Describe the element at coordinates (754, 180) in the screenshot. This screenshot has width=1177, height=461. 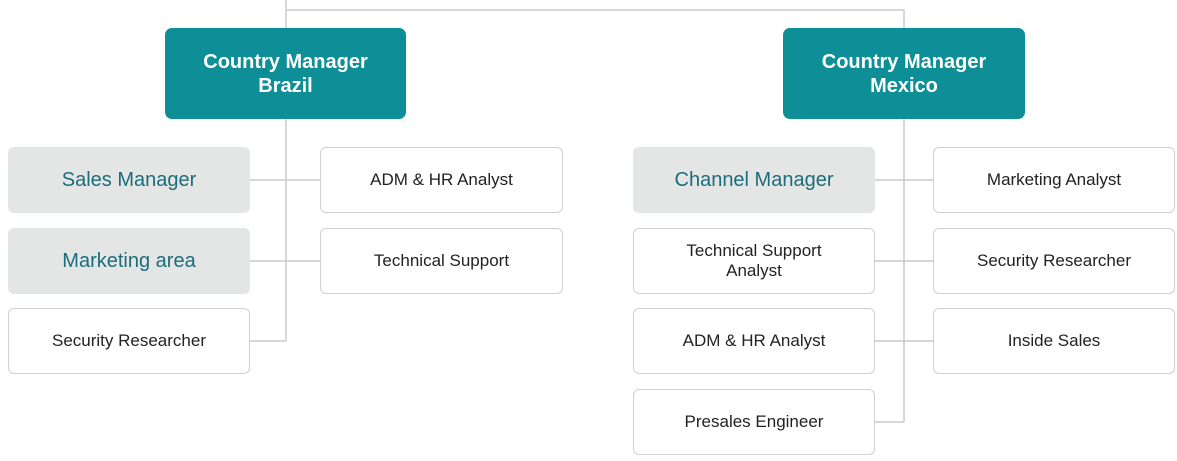
I see `channel-manager-box: Channel Manager` at that location.